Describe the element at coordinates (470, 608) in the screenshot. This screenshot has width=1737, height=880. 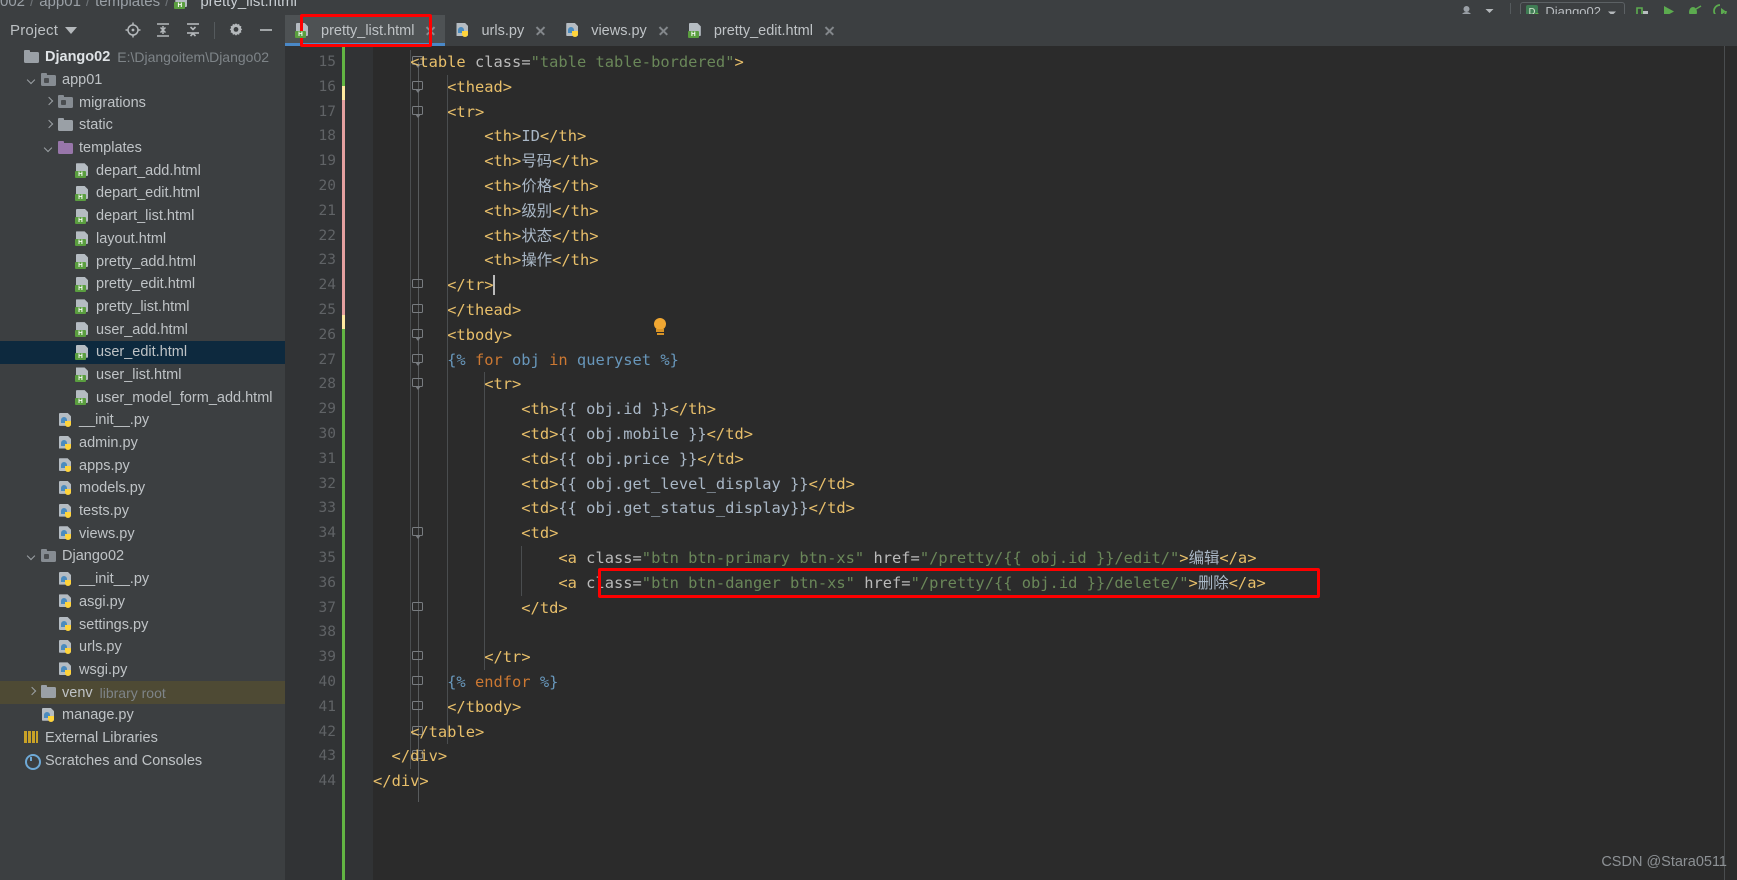
I see `code-line: </td>` at that location.